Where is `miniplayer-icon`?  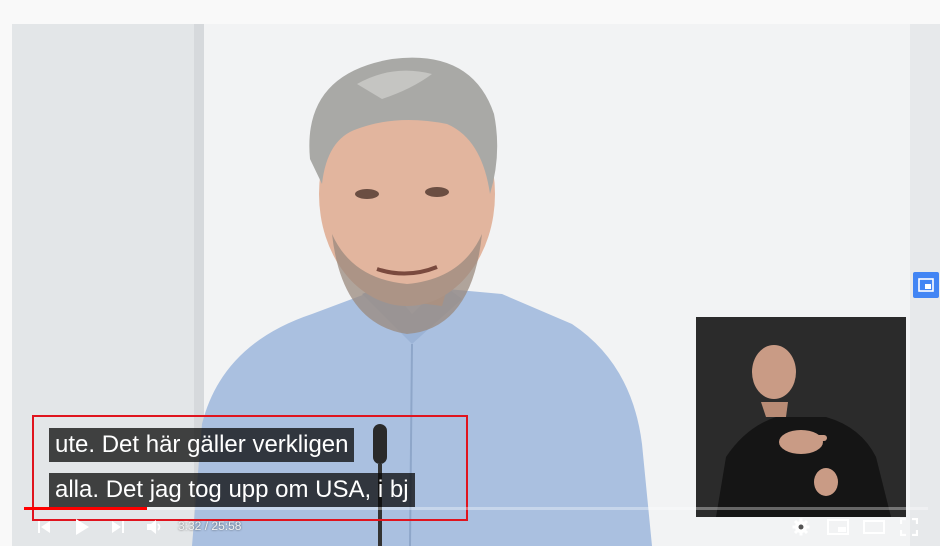
miniplayer-icon is located at coordinates (838, 527).